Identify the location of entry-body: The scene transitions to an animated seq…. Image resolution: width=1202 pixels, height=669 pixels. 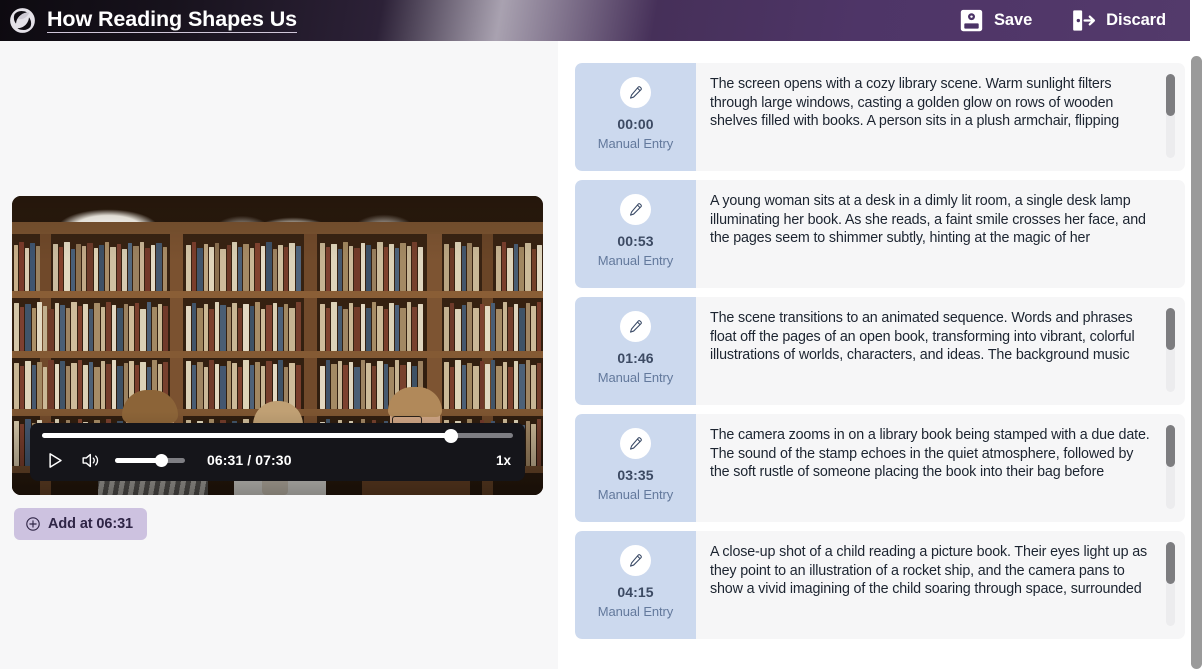
(940, 351).